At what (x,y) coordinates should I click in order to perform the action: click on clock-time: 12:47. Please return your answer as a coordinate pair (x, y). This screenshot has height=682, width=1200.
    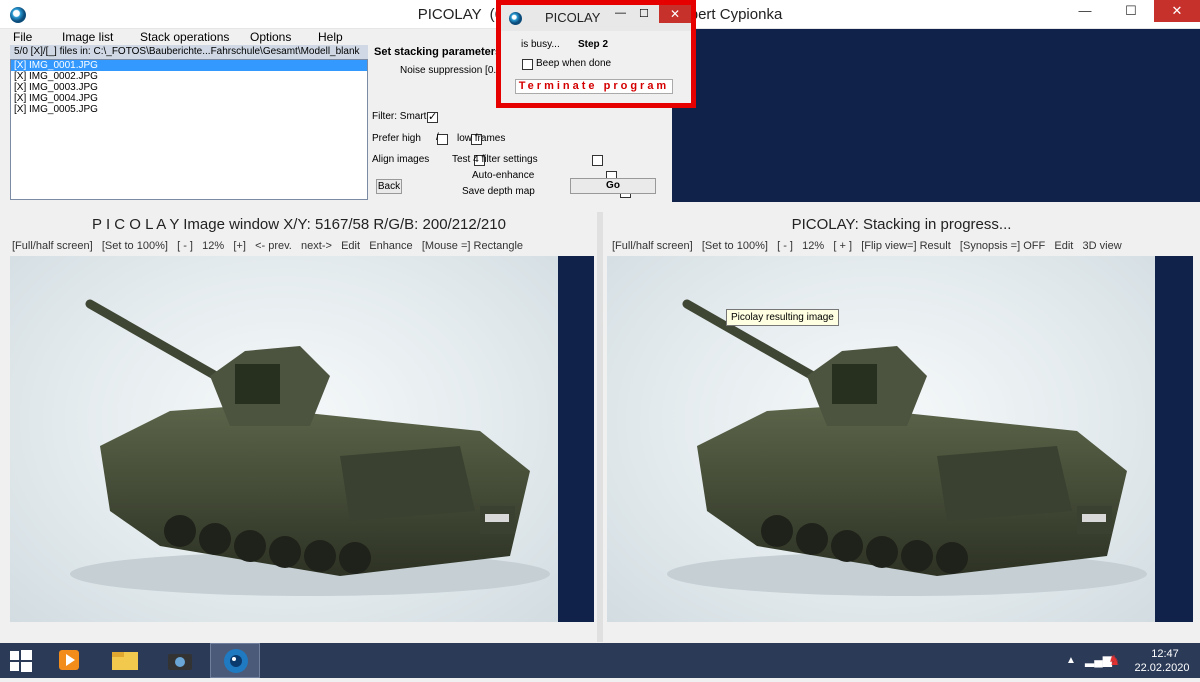
    Looking at the image, I should click on (1165, 654).